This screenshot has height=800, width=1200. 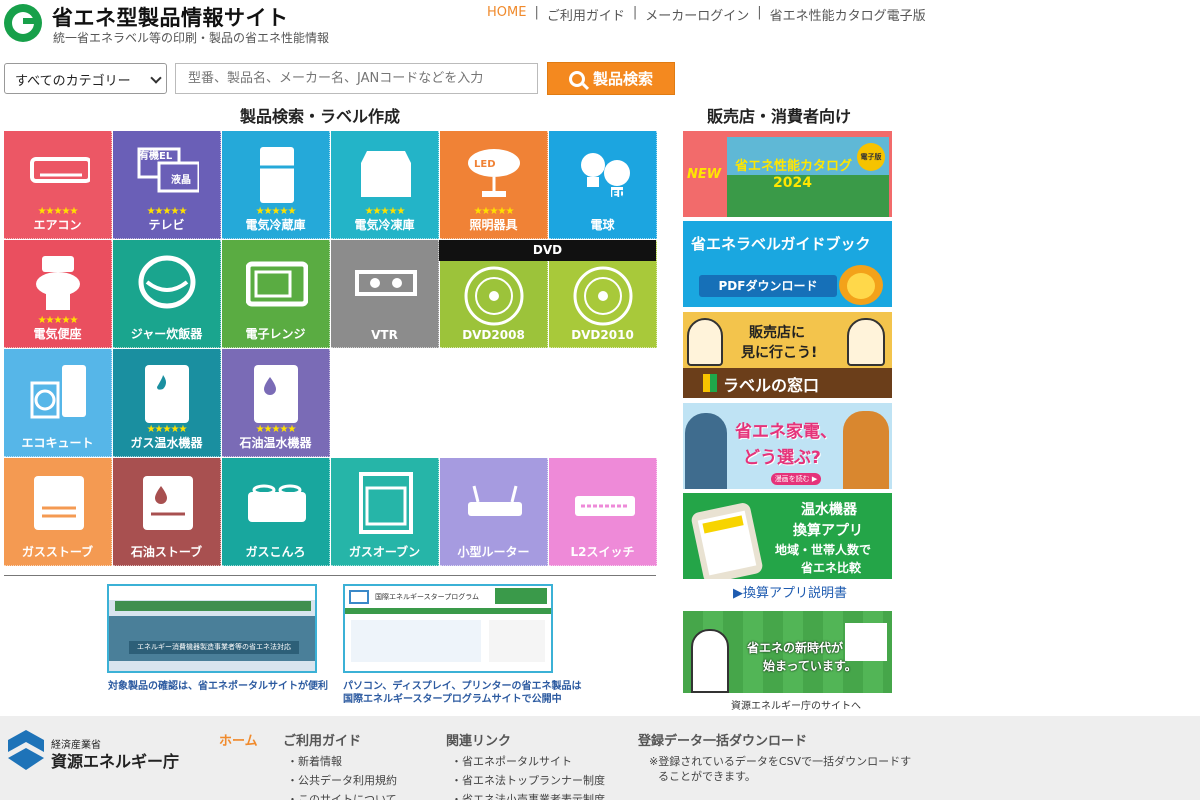 What do you see at coordinates (356, 78) in the screenshot?
I see `search-input` at bounding box center [356, 78].